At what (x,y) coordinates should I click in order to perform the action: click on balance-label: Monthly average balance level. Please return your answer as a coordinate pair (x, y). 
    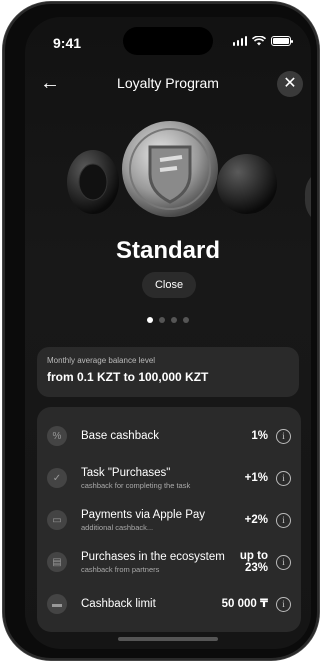
    Looking at the image, I should click on (101, 360).